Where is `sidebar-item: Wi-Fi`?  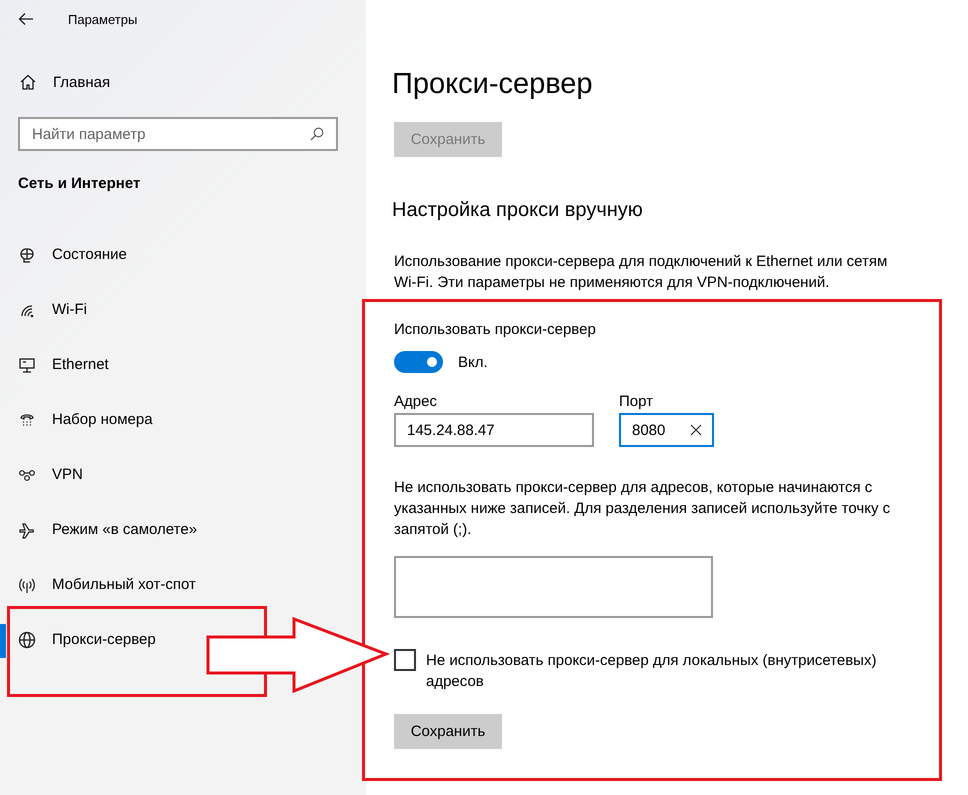
sidebar-item: Wi-Fi is located at coordinates (48, 309).